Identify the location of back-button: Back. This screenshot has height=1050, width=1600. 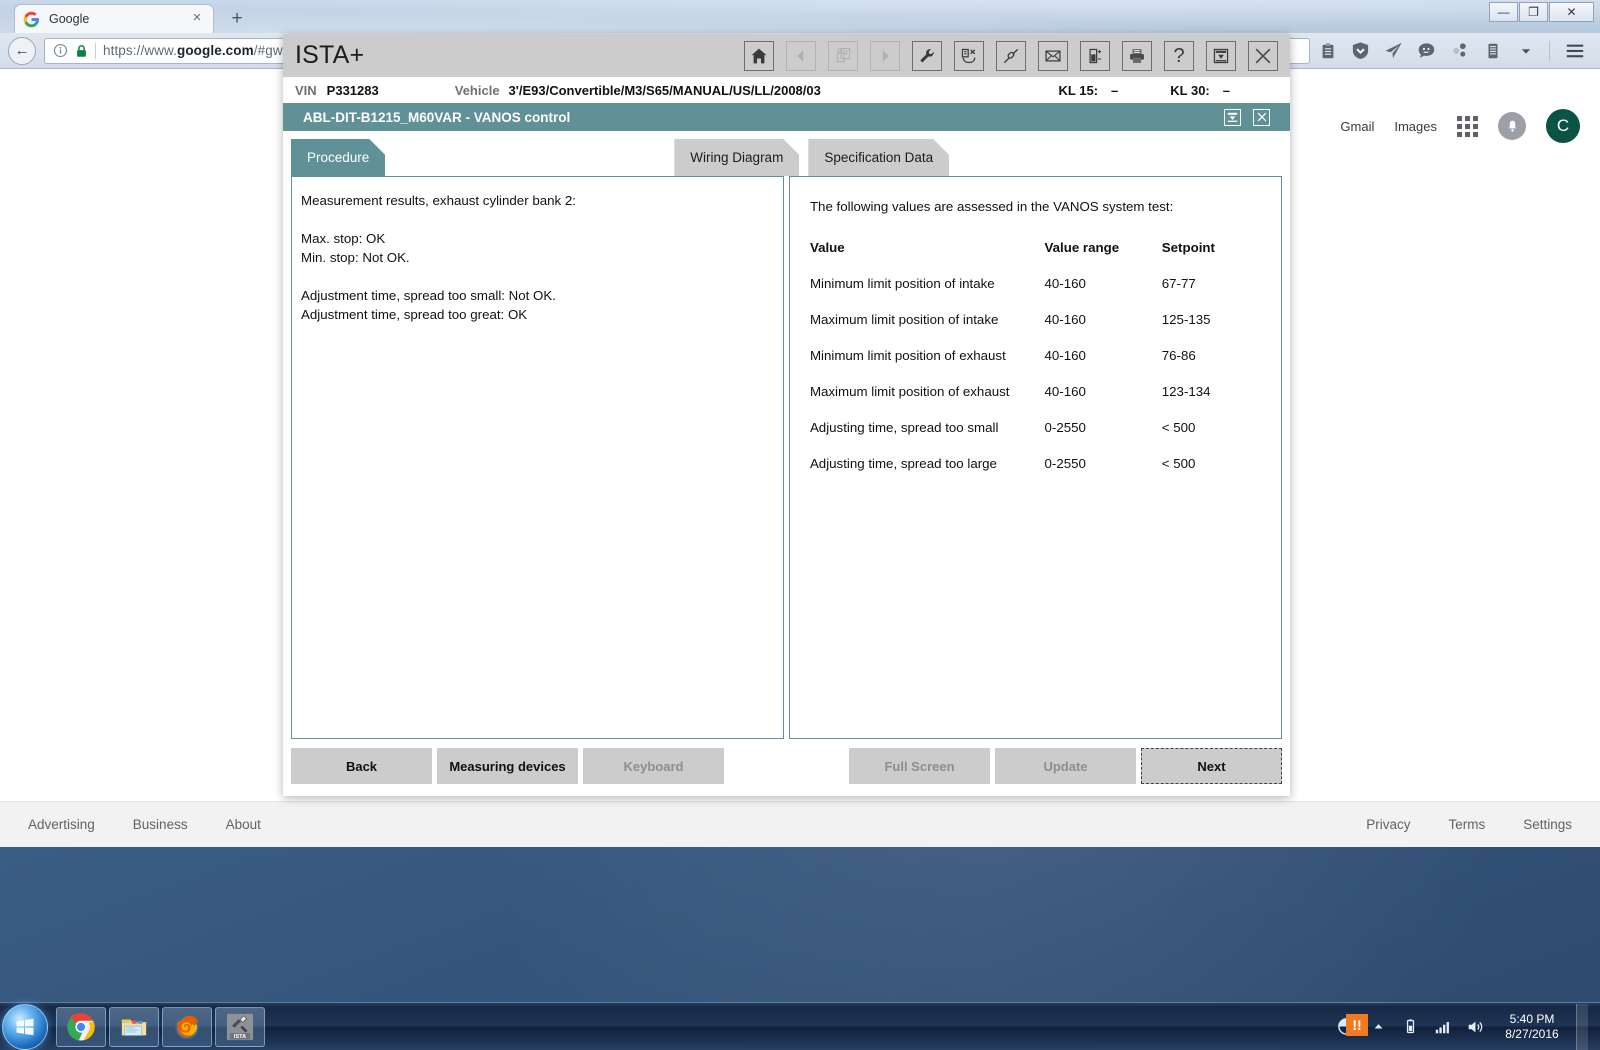
(361, 766).